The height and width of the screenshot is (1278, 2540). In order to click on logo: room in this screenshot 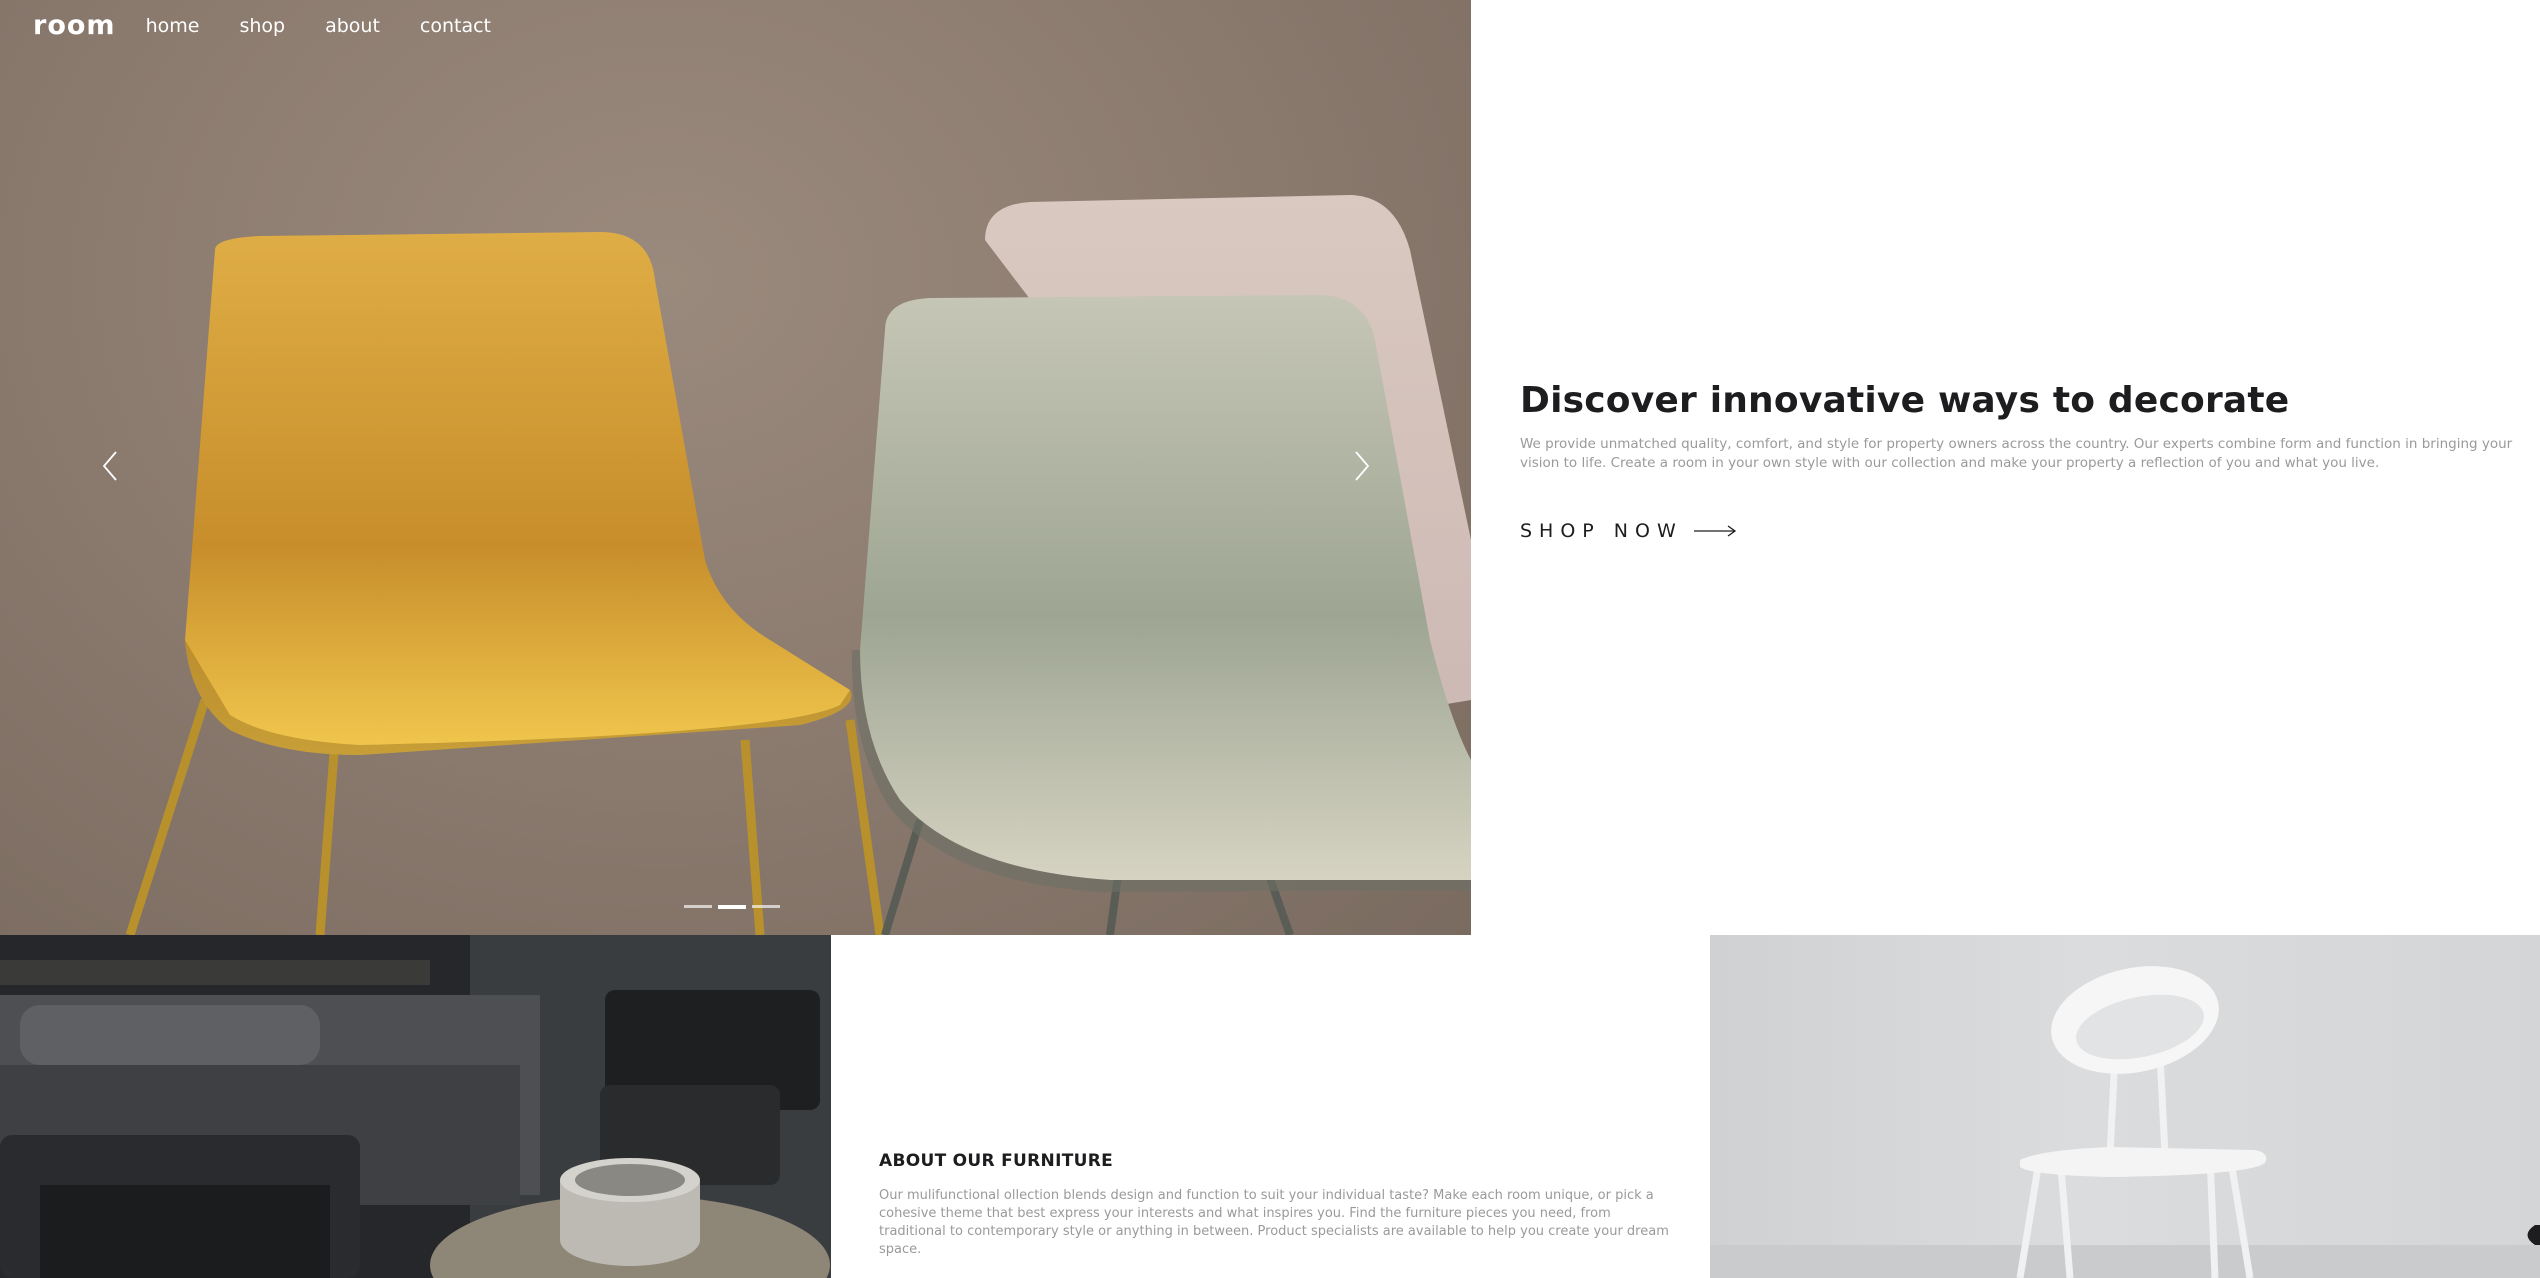, I will do `click(74, 25)`.